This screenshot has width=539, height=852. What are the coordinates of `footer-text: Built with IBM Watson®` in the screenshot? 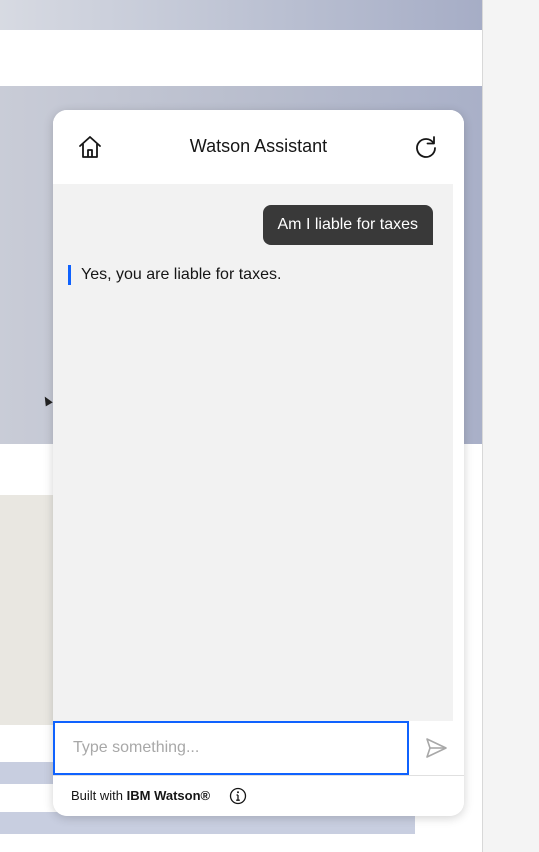 It's located at (140, 795).